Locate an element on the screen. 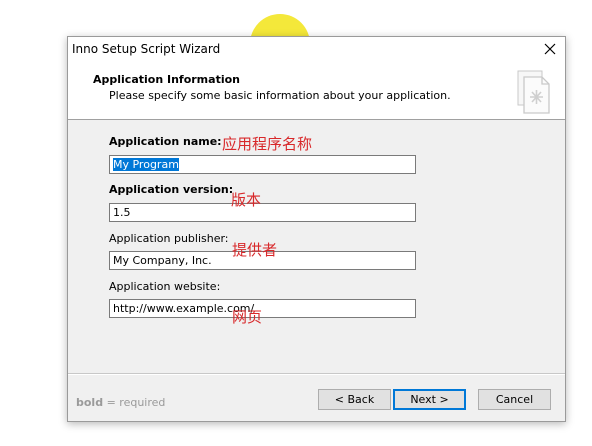 This screenshot has height=446, width=592. app-name-label: Application name: is located at coordinates (165, 141).